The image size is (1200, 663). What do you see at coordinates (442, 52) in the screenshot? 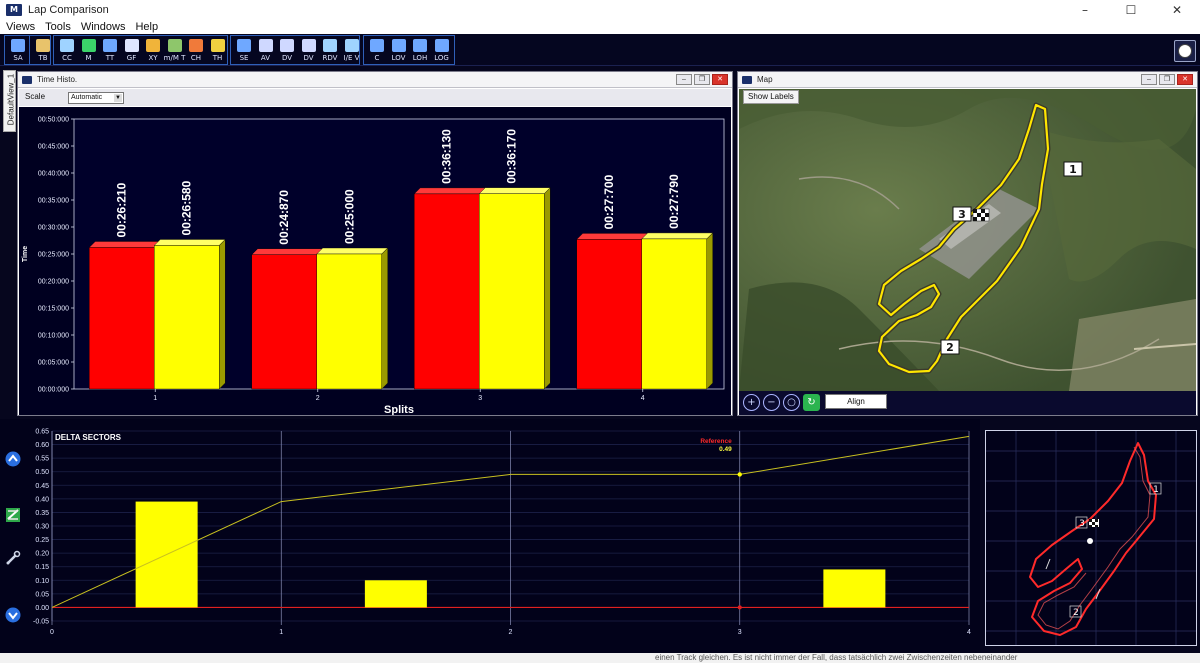
I see `toolbar-button-log: LOG` at bounding box center [442, 52].